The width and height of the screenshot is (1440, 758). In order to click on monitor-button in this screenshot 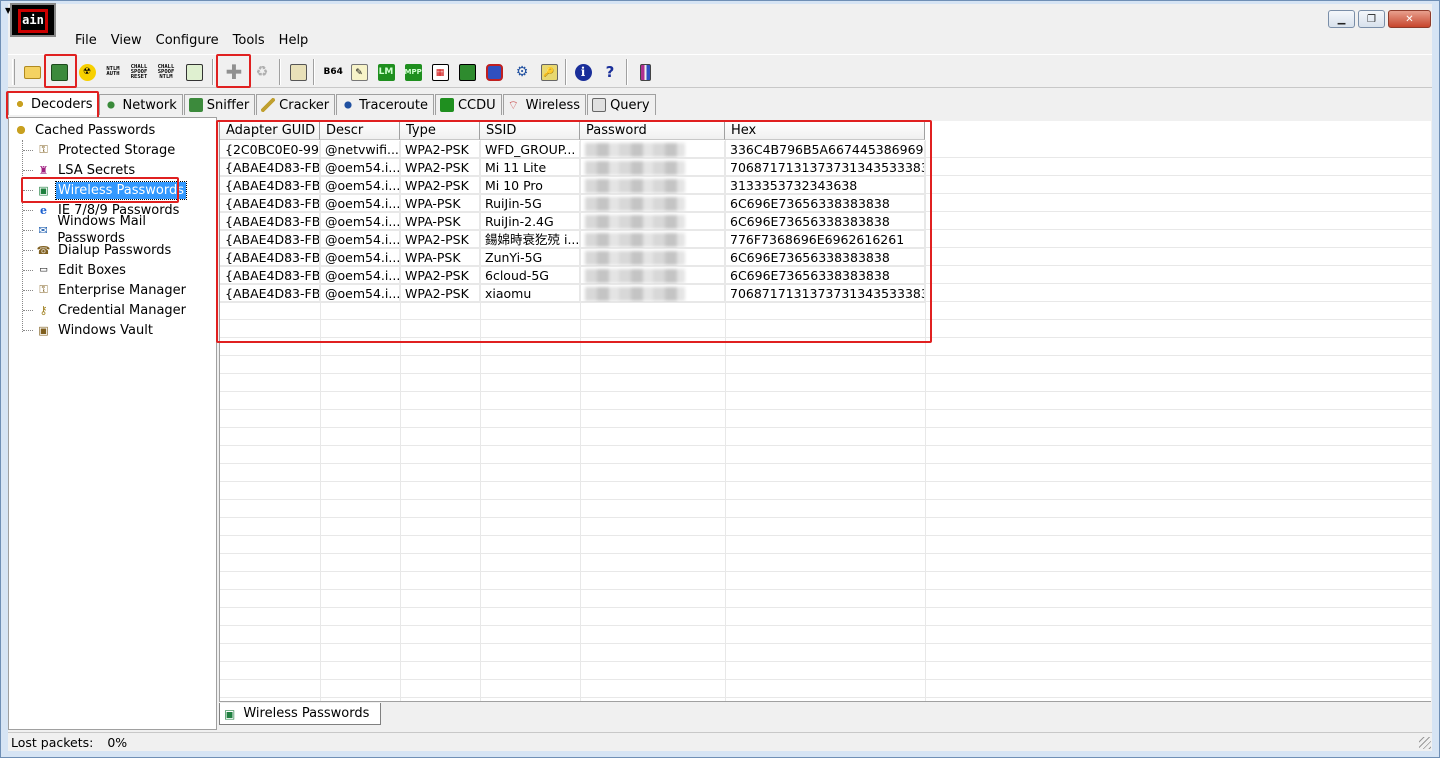, I will do `click(194, 72)`.